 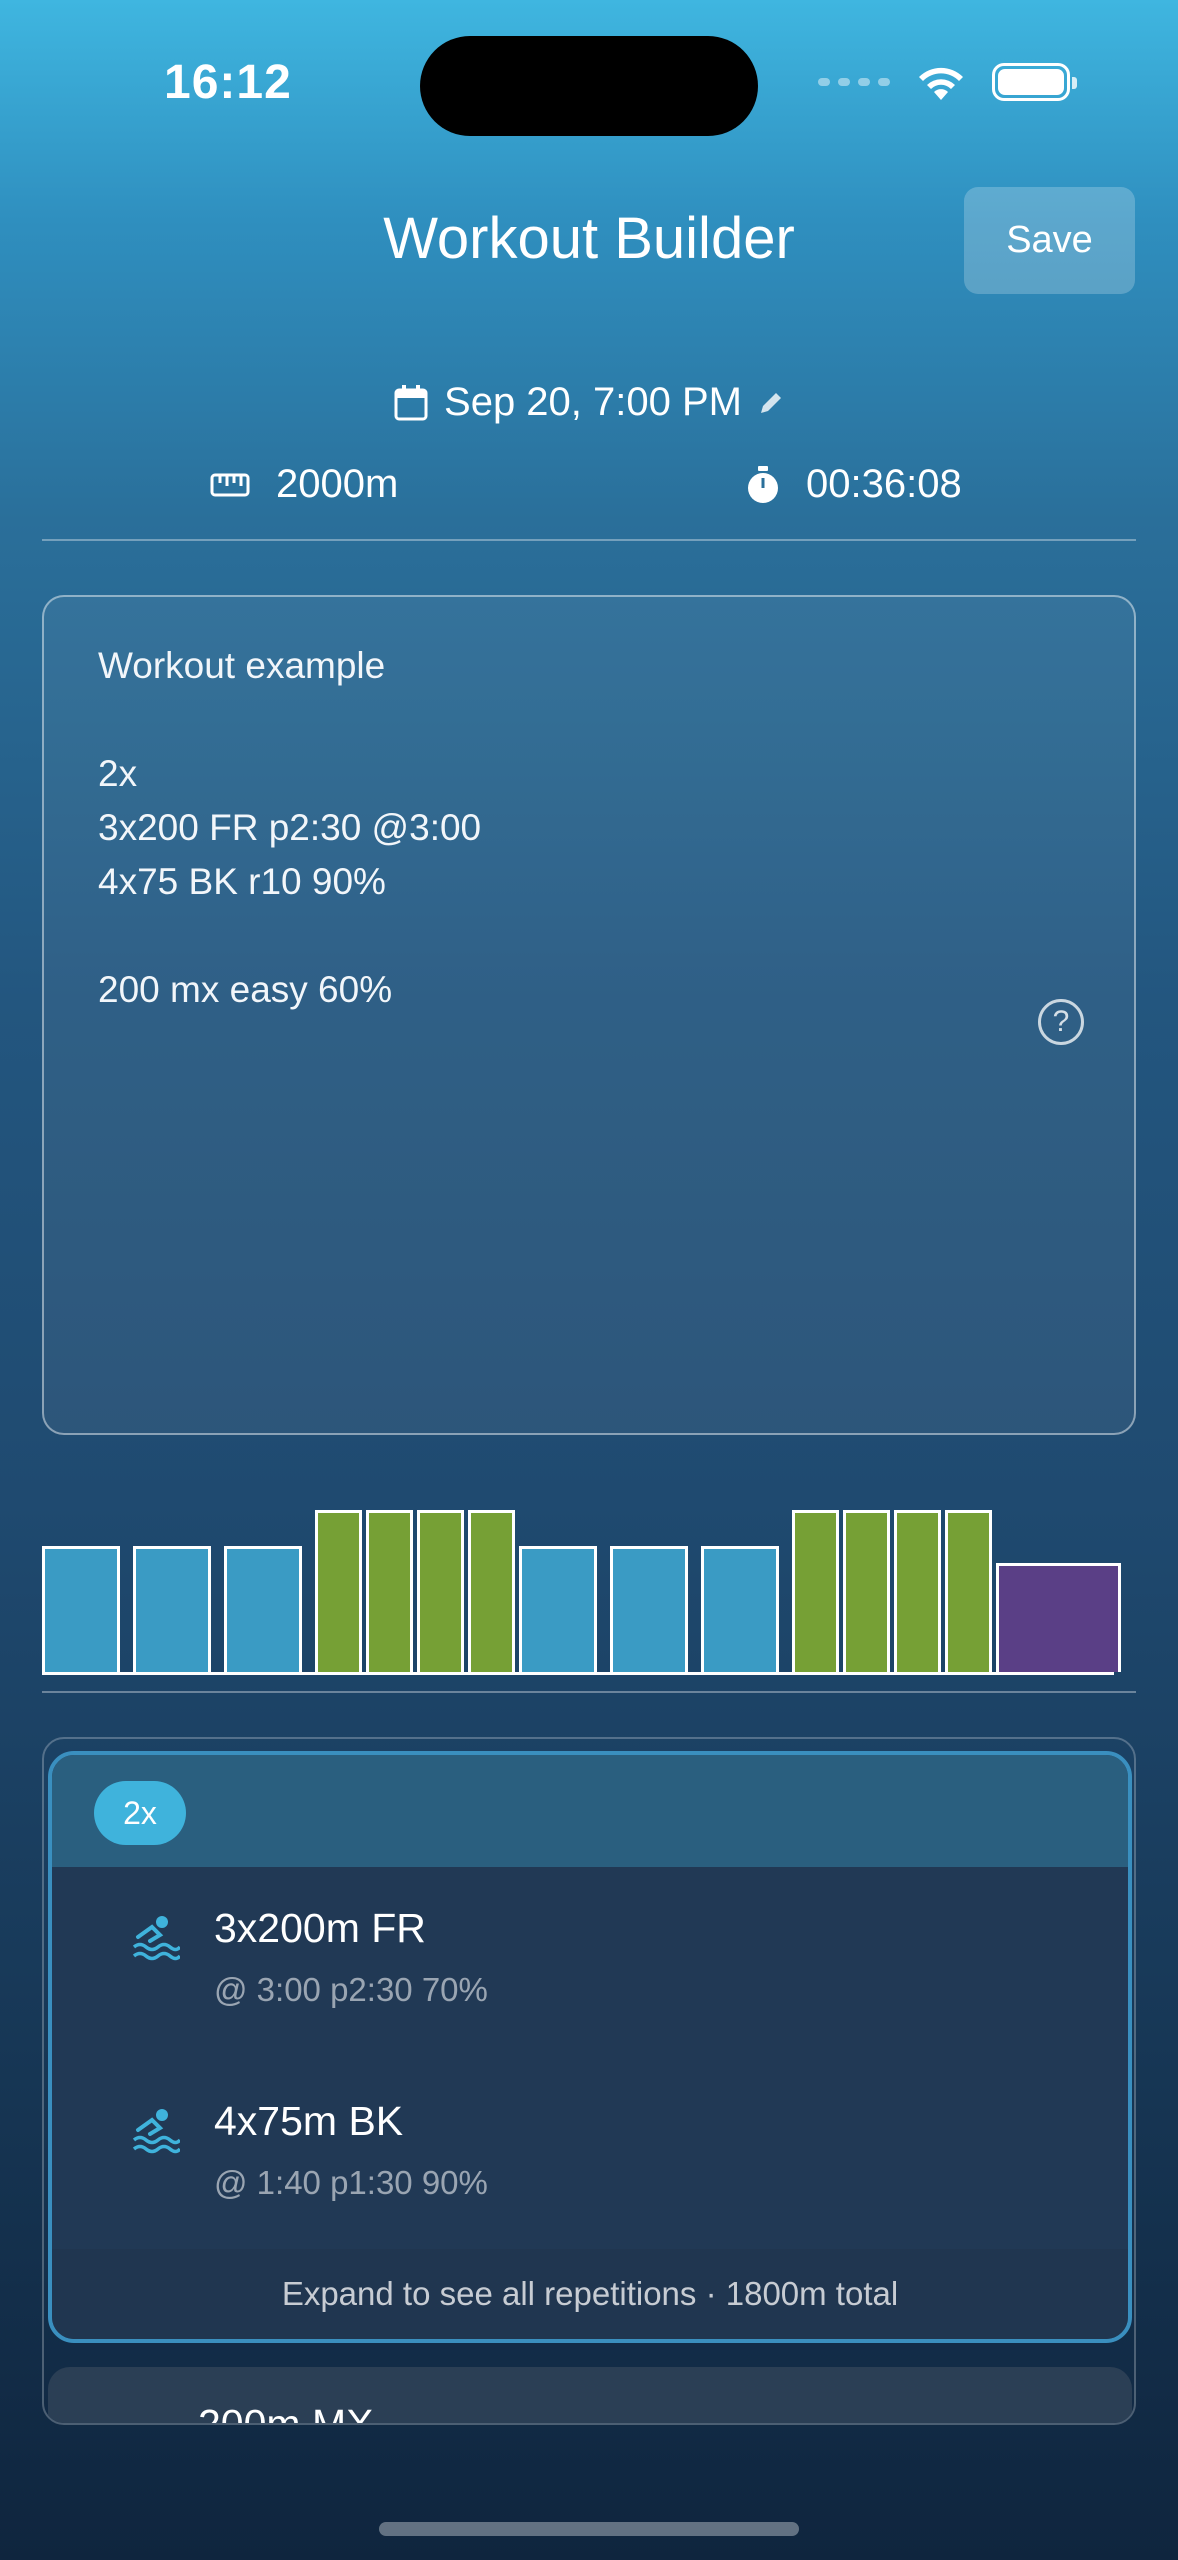 I want to click on editor-line: 3x200 FR p2:30 @3:00, so click(x=290, y=827).